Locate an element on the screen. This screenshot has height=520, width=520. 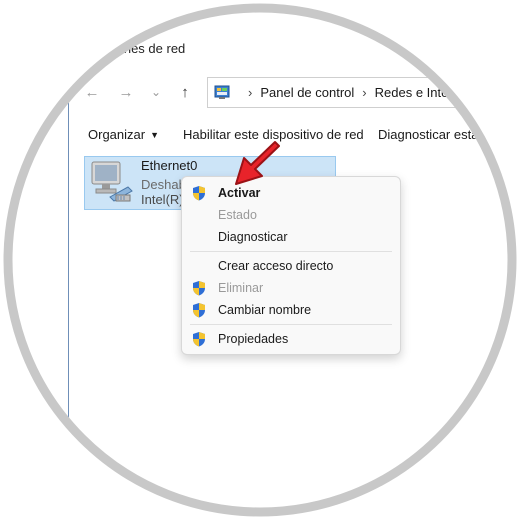
enable-device-button: Habilitar este dispositivo de red is located at coordinates (273, 134).